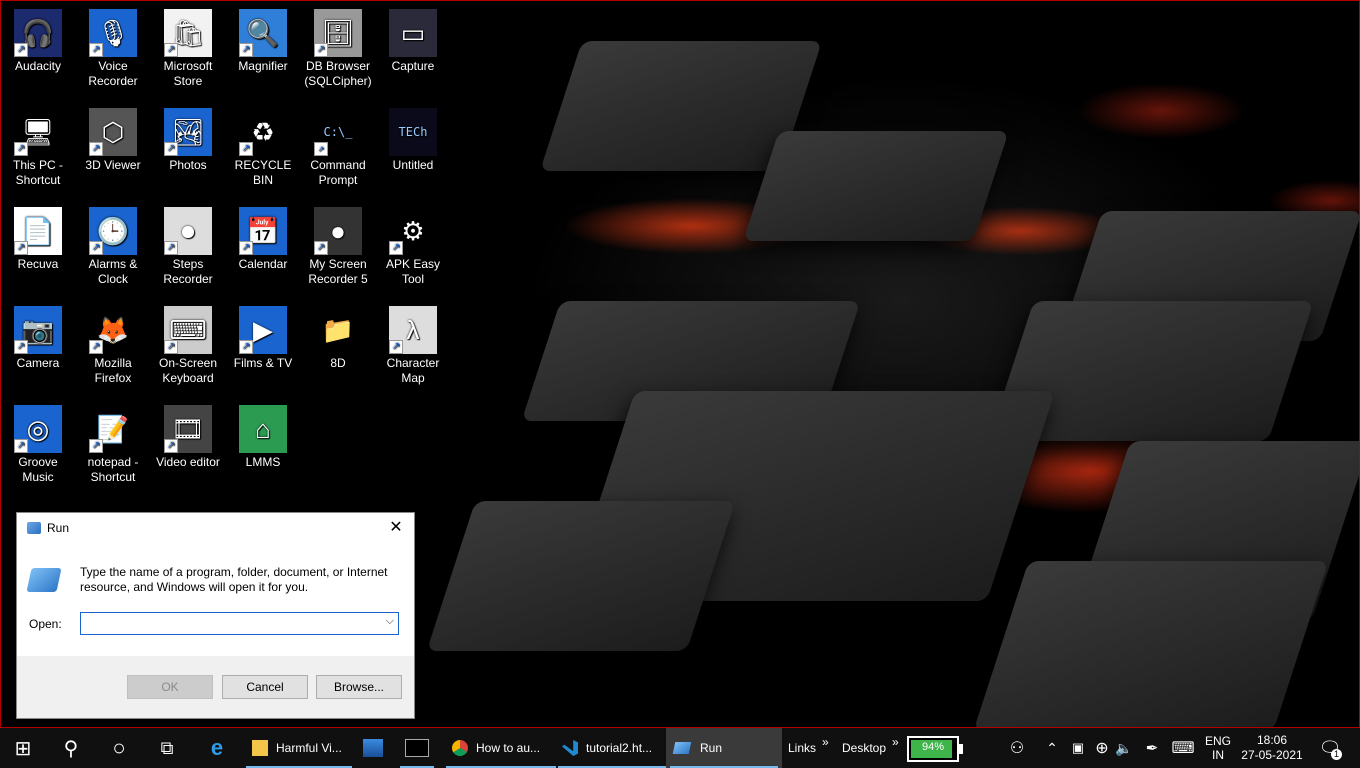 The width and height of the screenshot is (1360, 768). Describe the element at coordinates (1330, 748) in the screenshot. I see `notification-center: 🗨 1` at that location.